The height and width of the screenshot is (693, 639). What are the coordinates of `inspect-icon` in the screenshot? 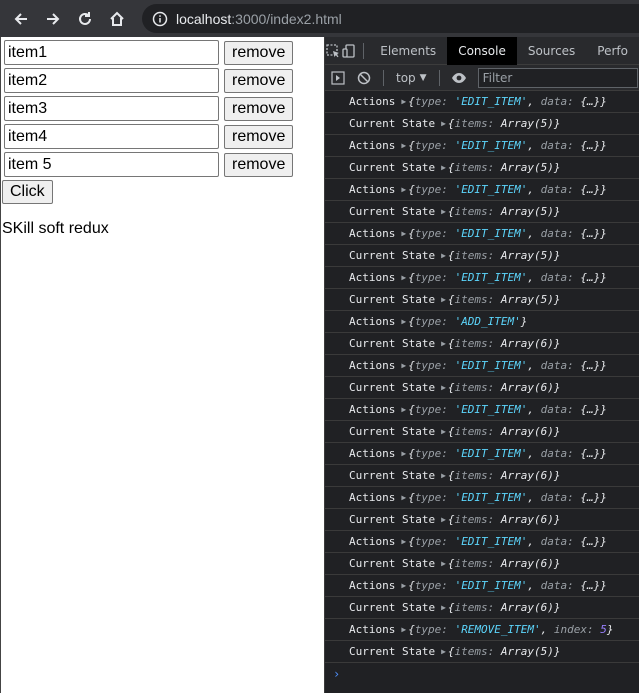 It's located at (333, 51).